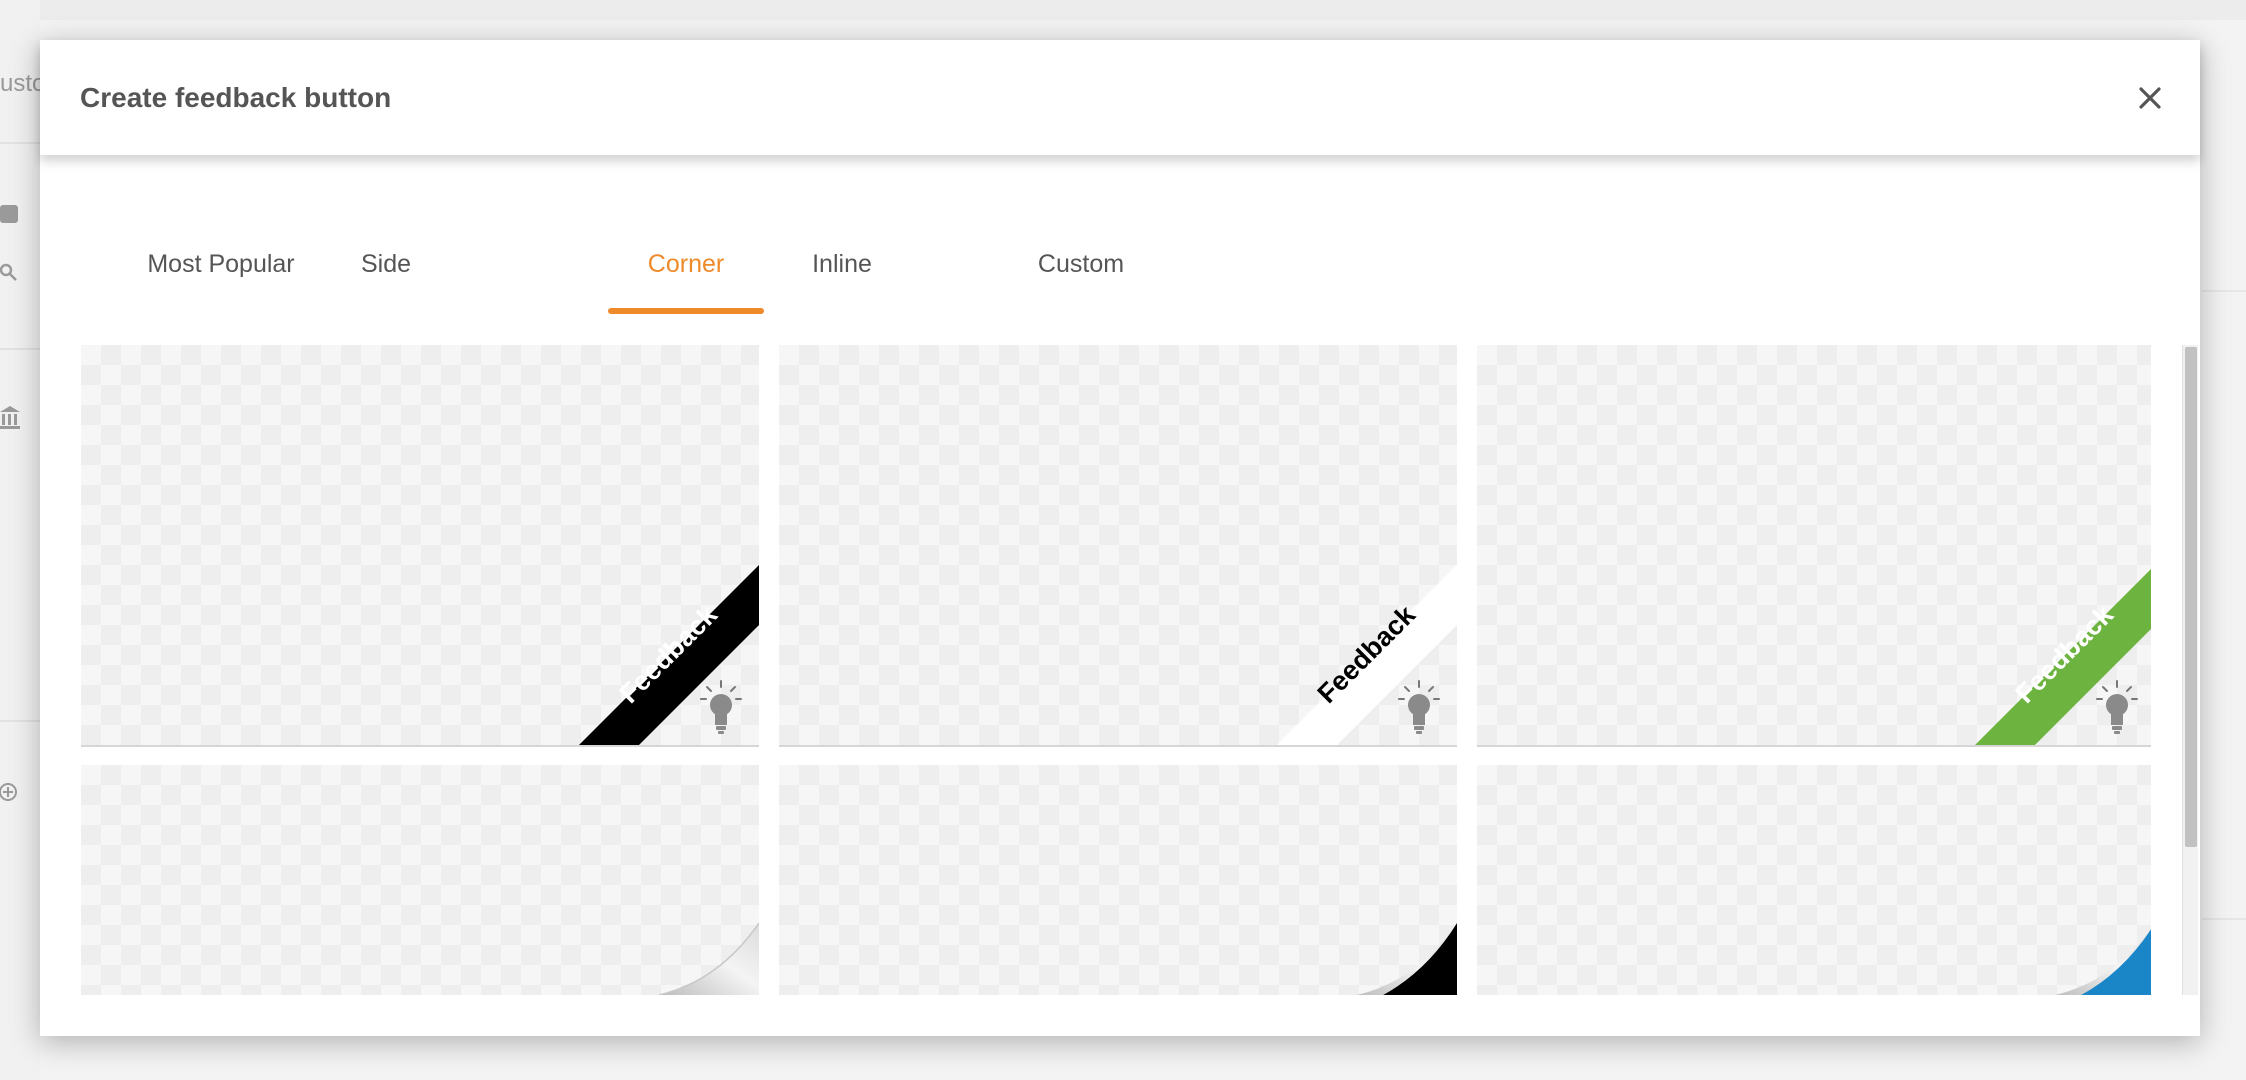  I want to click on background-sidebar-fragment: usto, so click(23, 83).